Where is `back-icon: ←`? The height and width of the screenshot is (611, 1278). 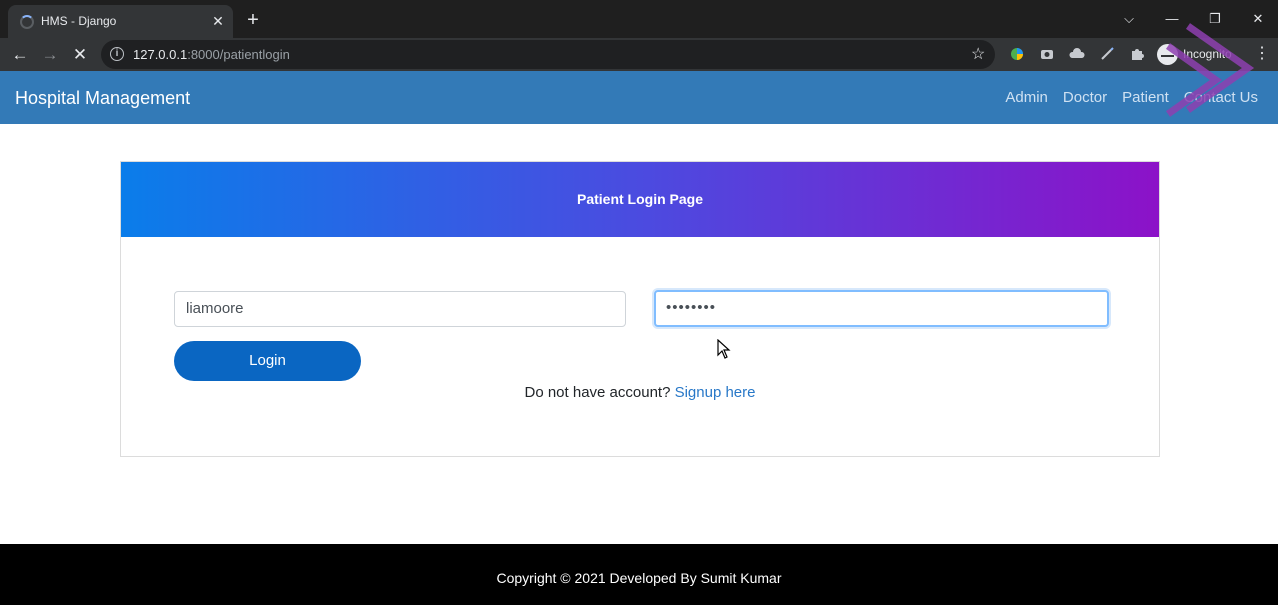
back-icon: ← is located at coordinates (20, 55).